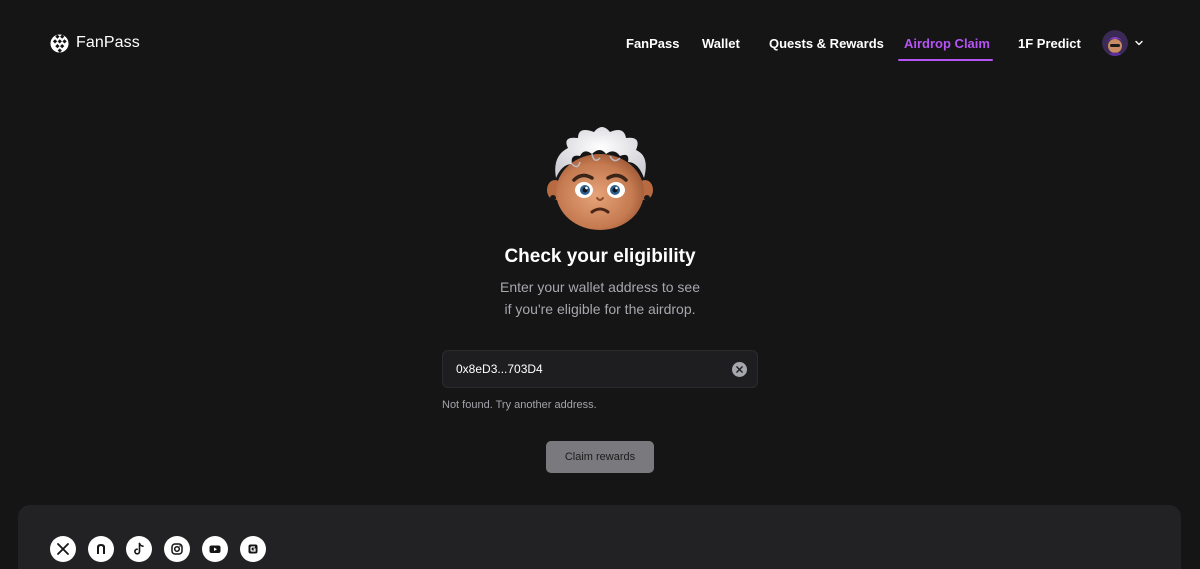 The image size is (1200, 569). What do you see at coordinates (600, 178) in the screenshot?
I see `sad-face-illustration` at bounding box center [600, 178].